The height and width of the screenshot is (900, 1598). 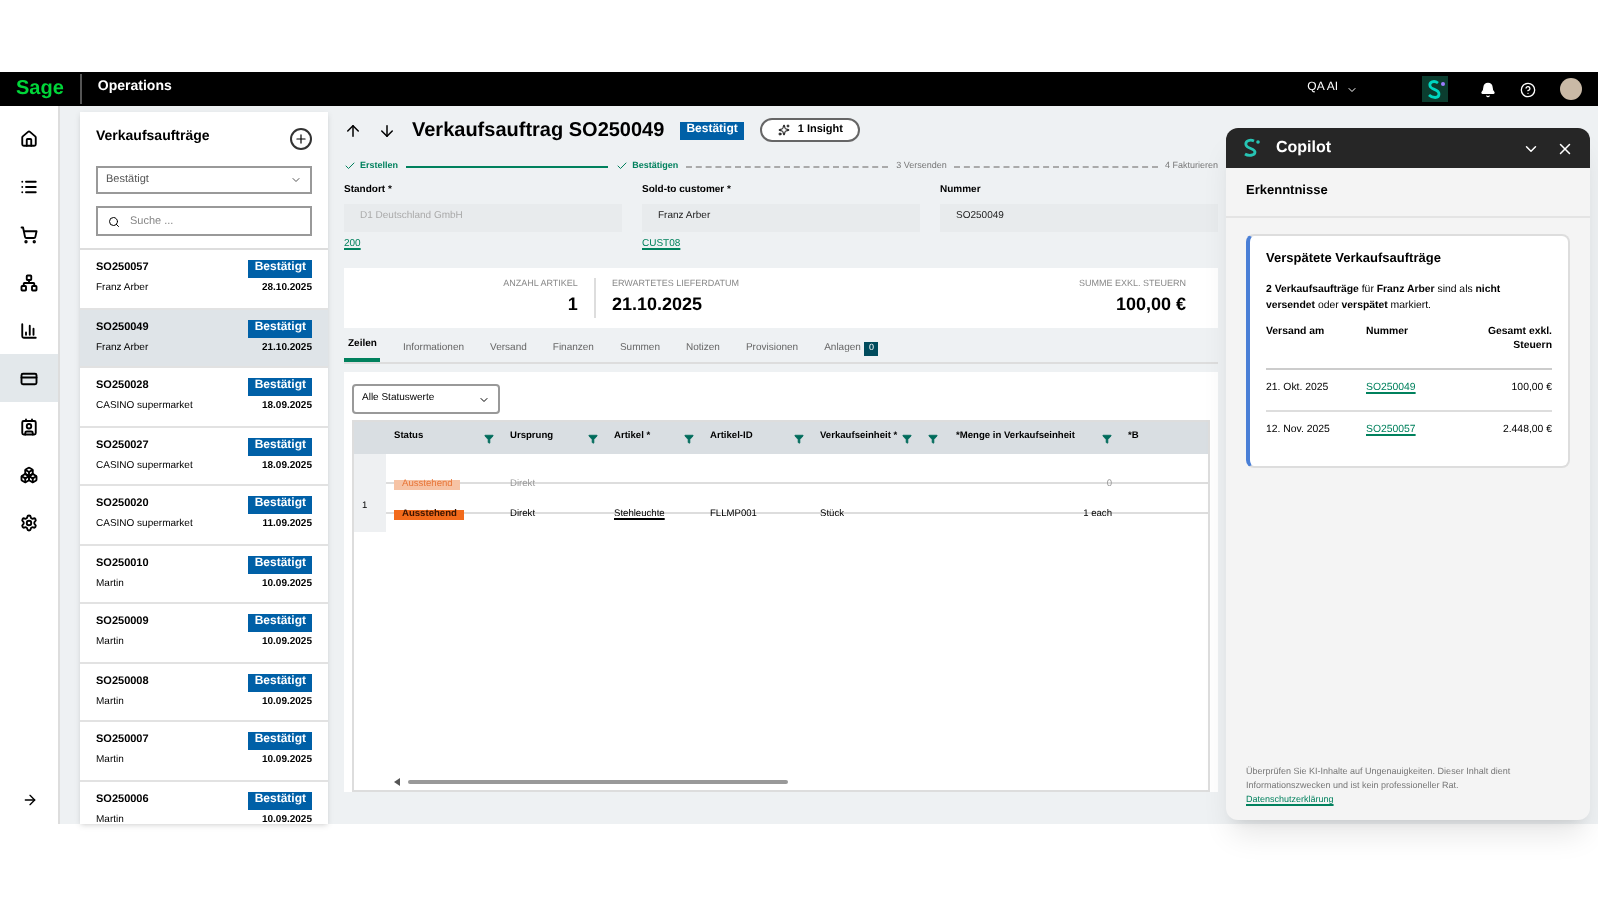 What do you see at coordinates (387, 130) in the screenshot?
I see `next-icon` at bounding box center [387, 130].